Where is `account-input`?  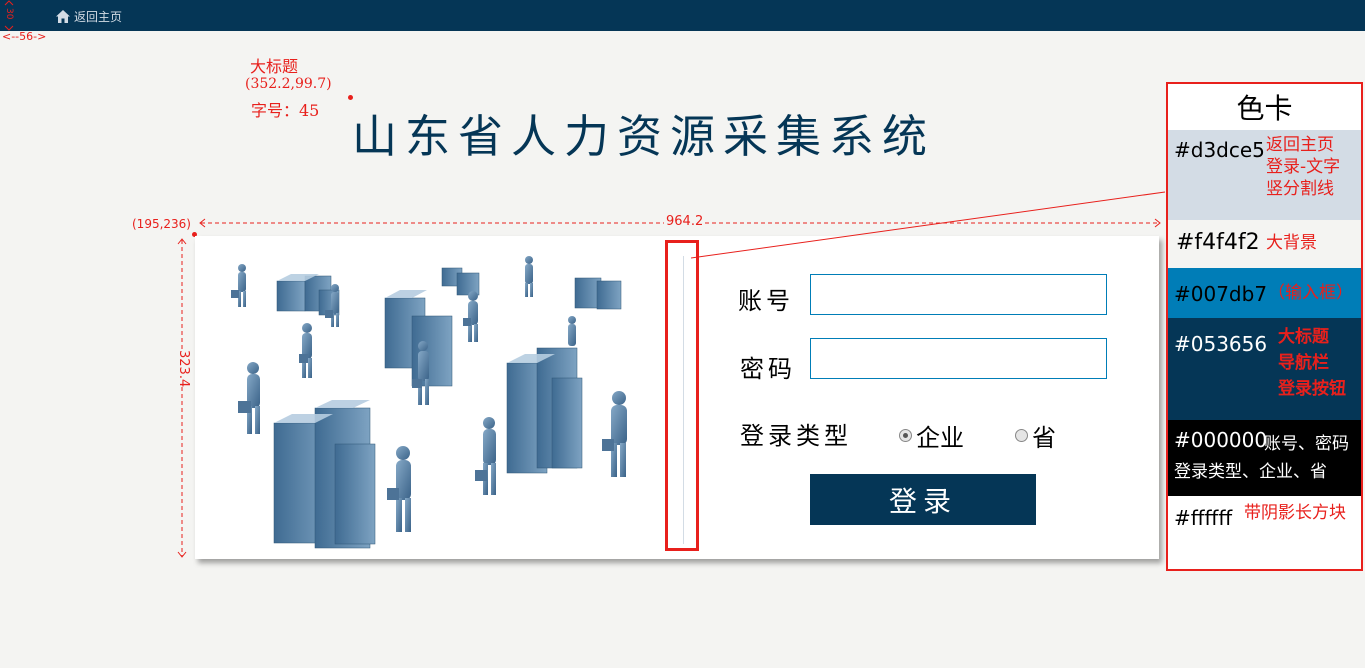
account-input is located at coordinates (958, 294).